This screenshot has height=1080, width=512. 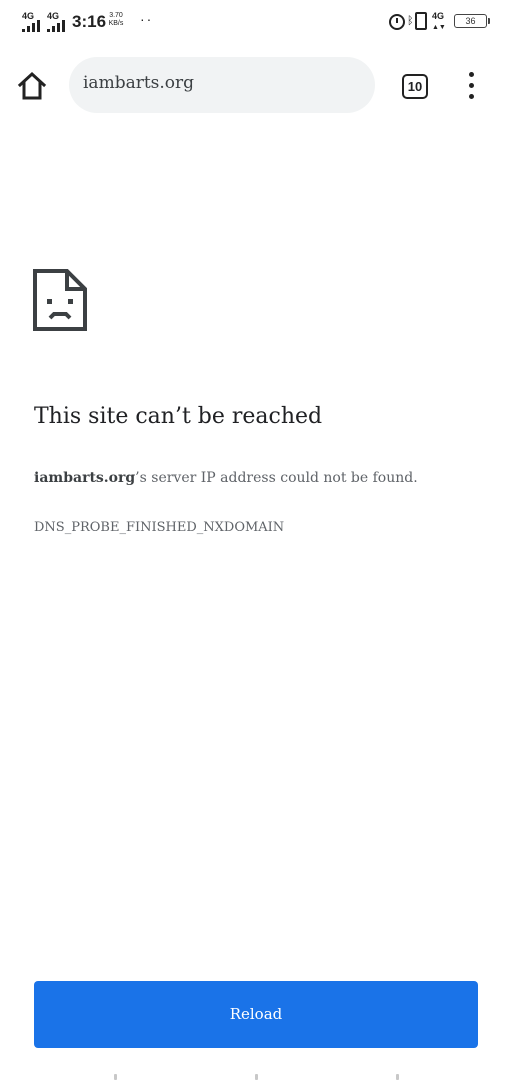 What do you see at coordinates (85, 478) in the screenshot?
I see `error-domain: iambarts.org` at bounding box center [85, 478].